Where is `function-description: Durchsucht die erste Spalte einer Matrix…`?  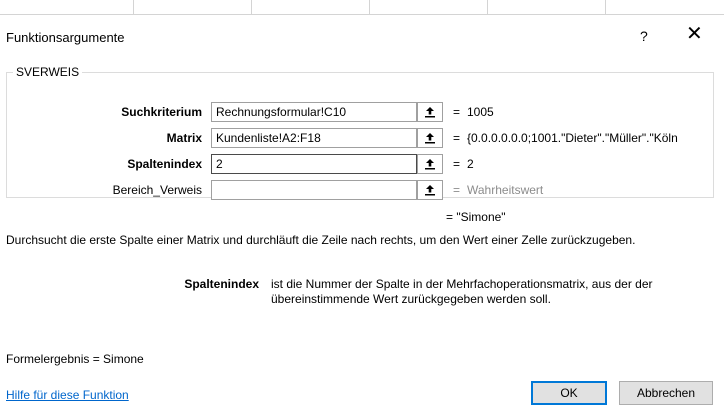
function-description: Durchsucht die erste Spalte einer Matrix… is located at coordinates (321, 240).